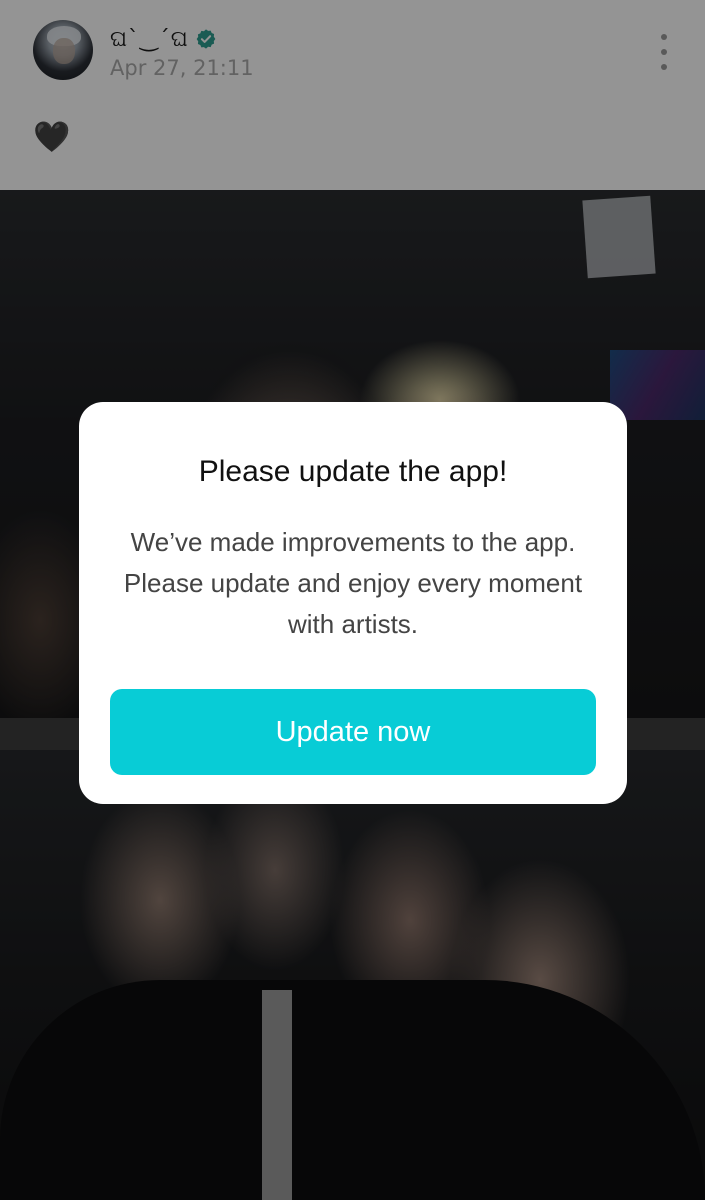 This screenshot has width=705, height=1200. What do you see at coordinates (353, 732) in the screenshot?
I see `update-now-button: Update now` at bounding box center [353, 732].